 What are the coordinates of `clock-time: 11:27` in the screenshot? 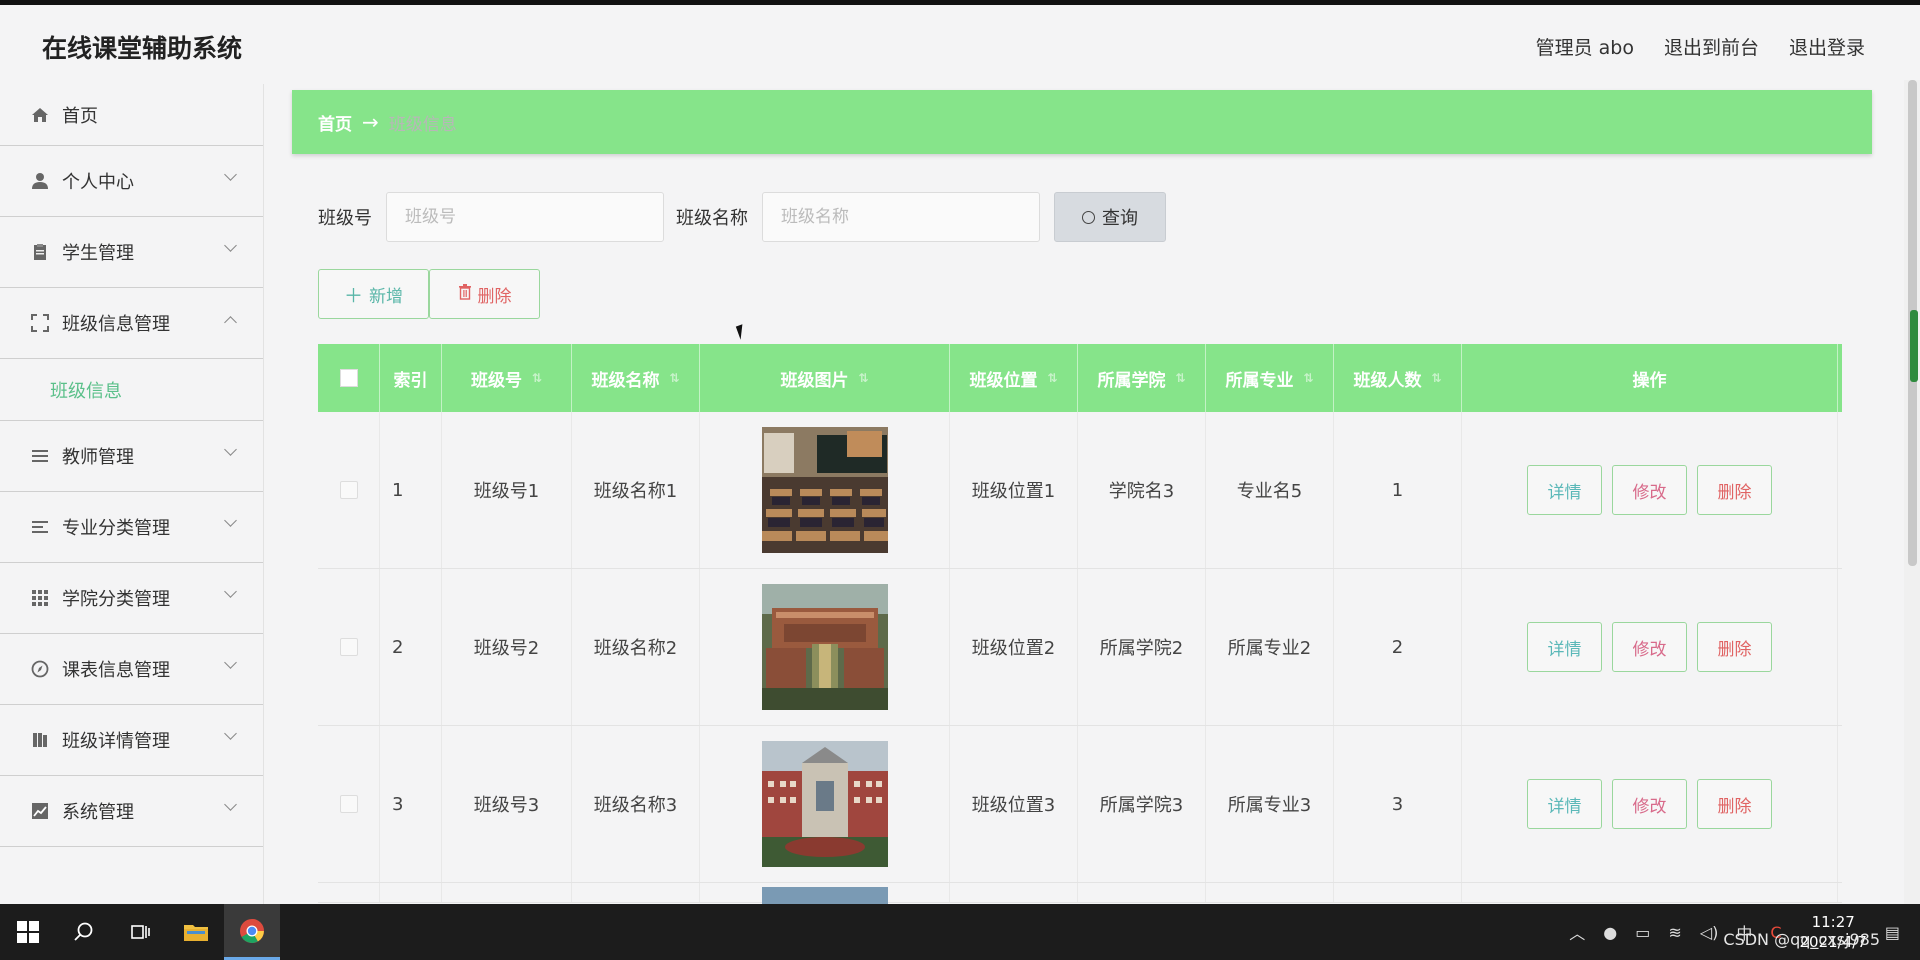 It's located at (1833, 922).